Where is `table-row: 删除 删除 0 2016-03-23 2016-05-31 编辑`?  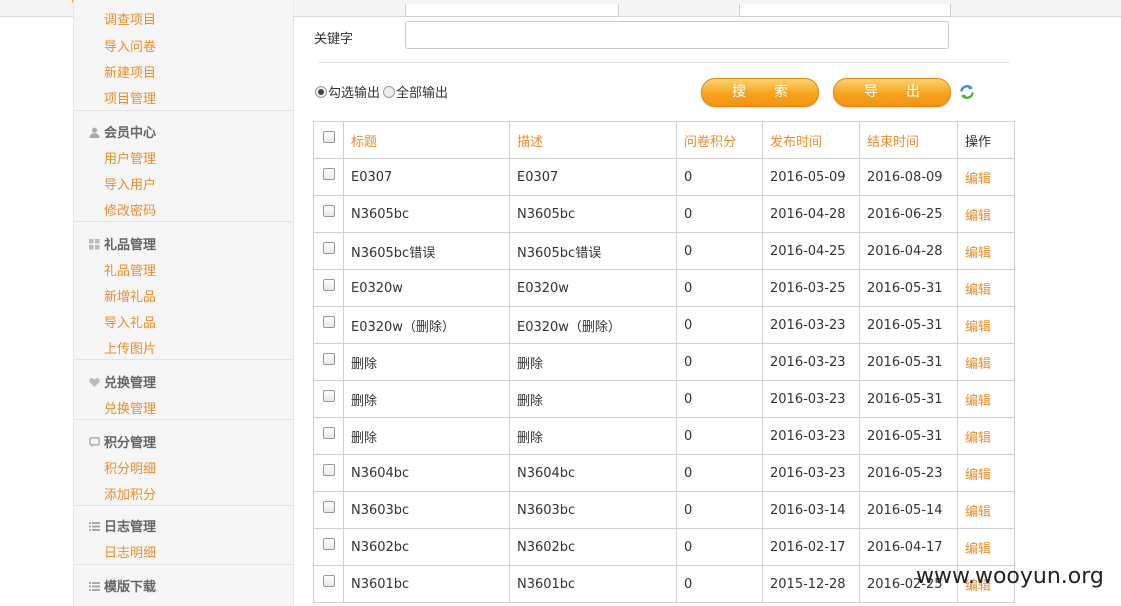
table-row: 删除 删除 0 2016-03-23 2016-05-31 编辑 is located at coordinates (664, 362).